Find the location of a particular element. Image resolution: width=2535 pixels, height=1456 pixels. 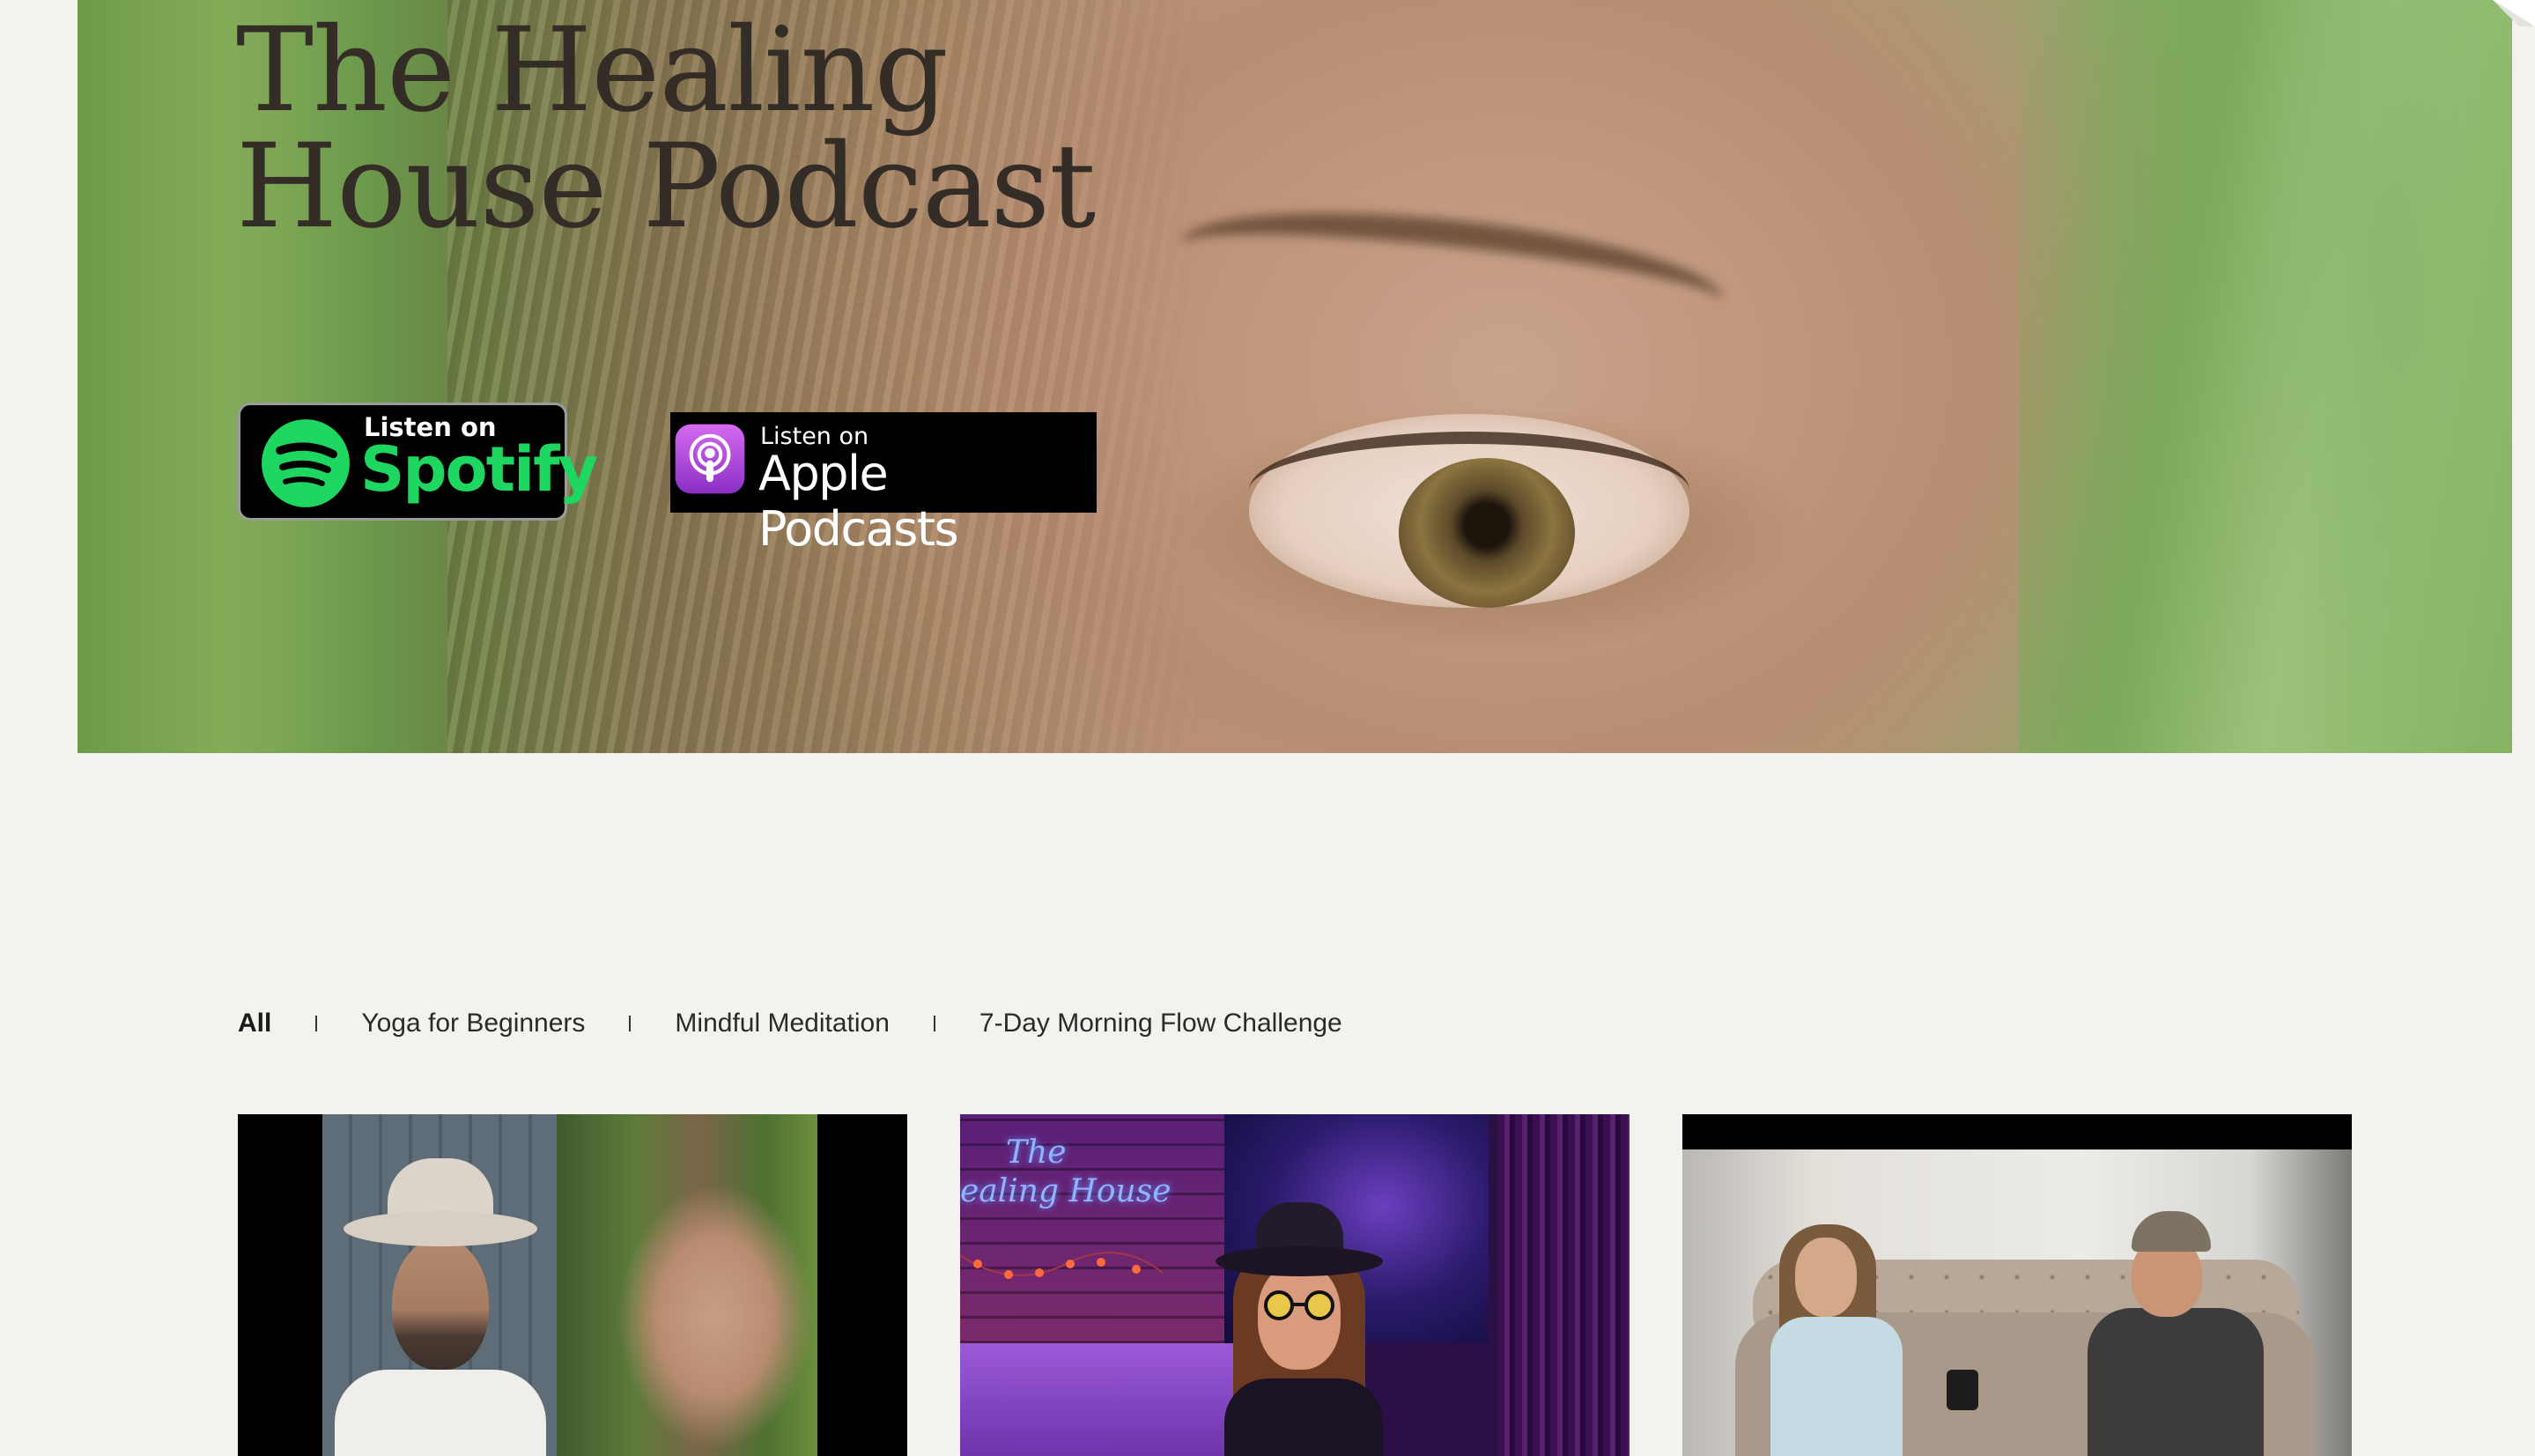

thumbnail-man-face is located at coordinates (440, 1304).